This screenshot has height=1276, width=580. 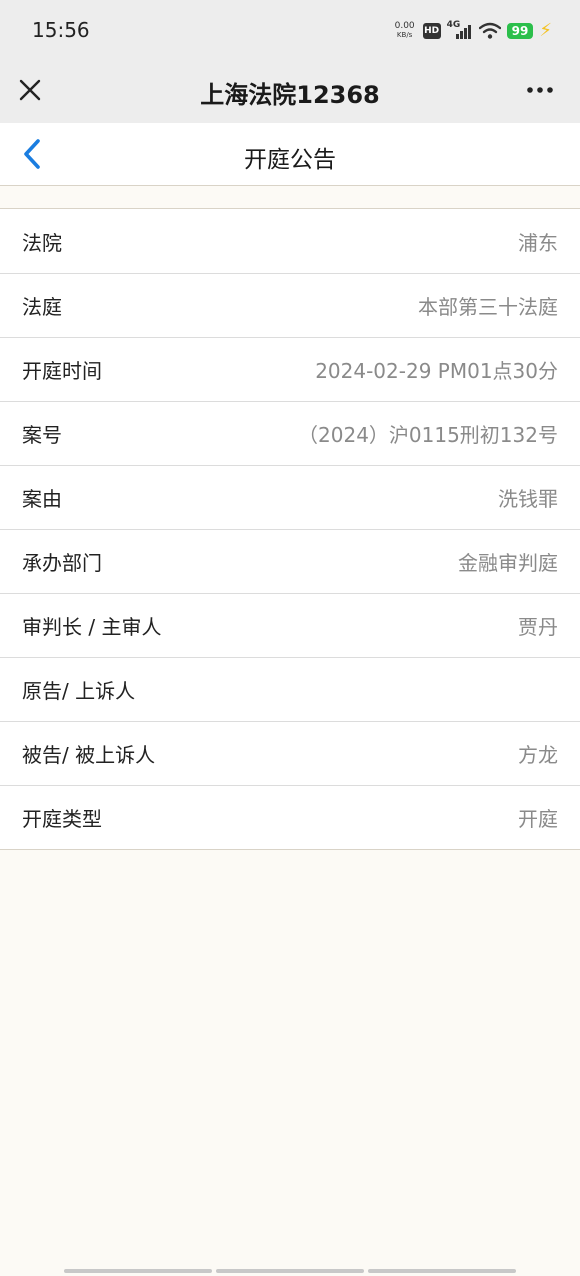 I want to click on row-value: 贾丹, so click(x=538, y=626).